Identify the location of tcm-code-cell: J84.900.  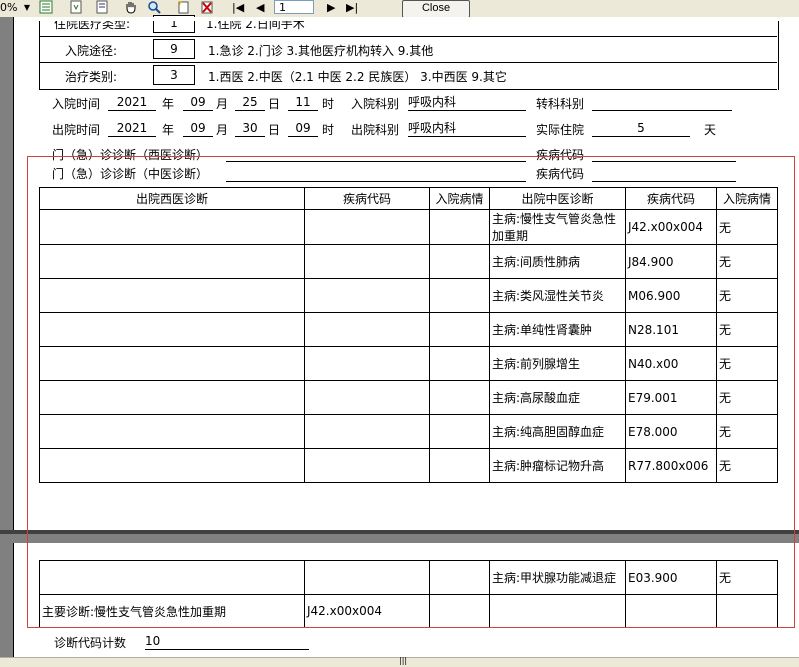
(671, 261).